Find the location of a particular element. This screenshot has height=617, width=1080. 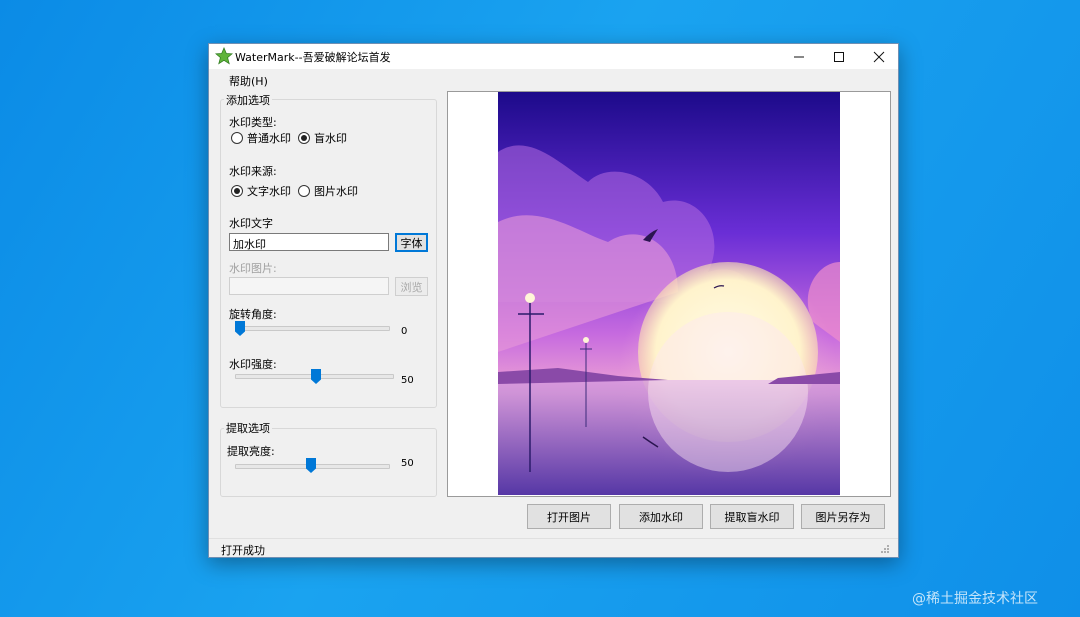

font-button: 字体 is located at coordinates (411, 242).